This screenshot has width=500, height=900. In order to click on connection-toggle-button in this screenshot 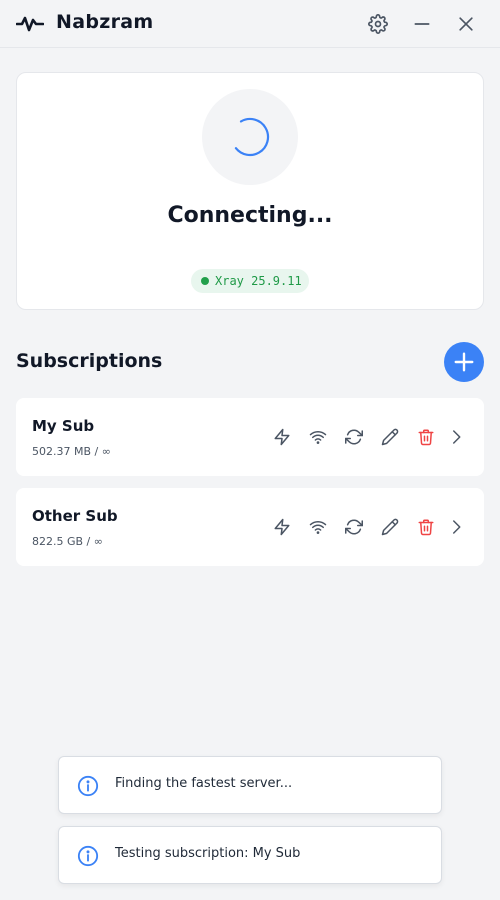, I will do `click(250, 137)`.